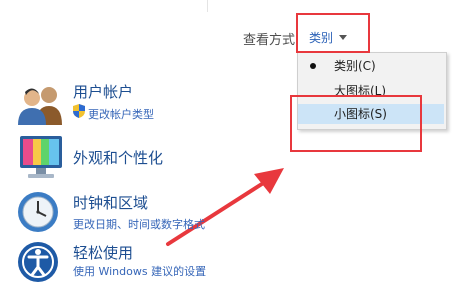 The height and width of the screenshot is (282, 470). I want to click on divider, so click(207, 6).